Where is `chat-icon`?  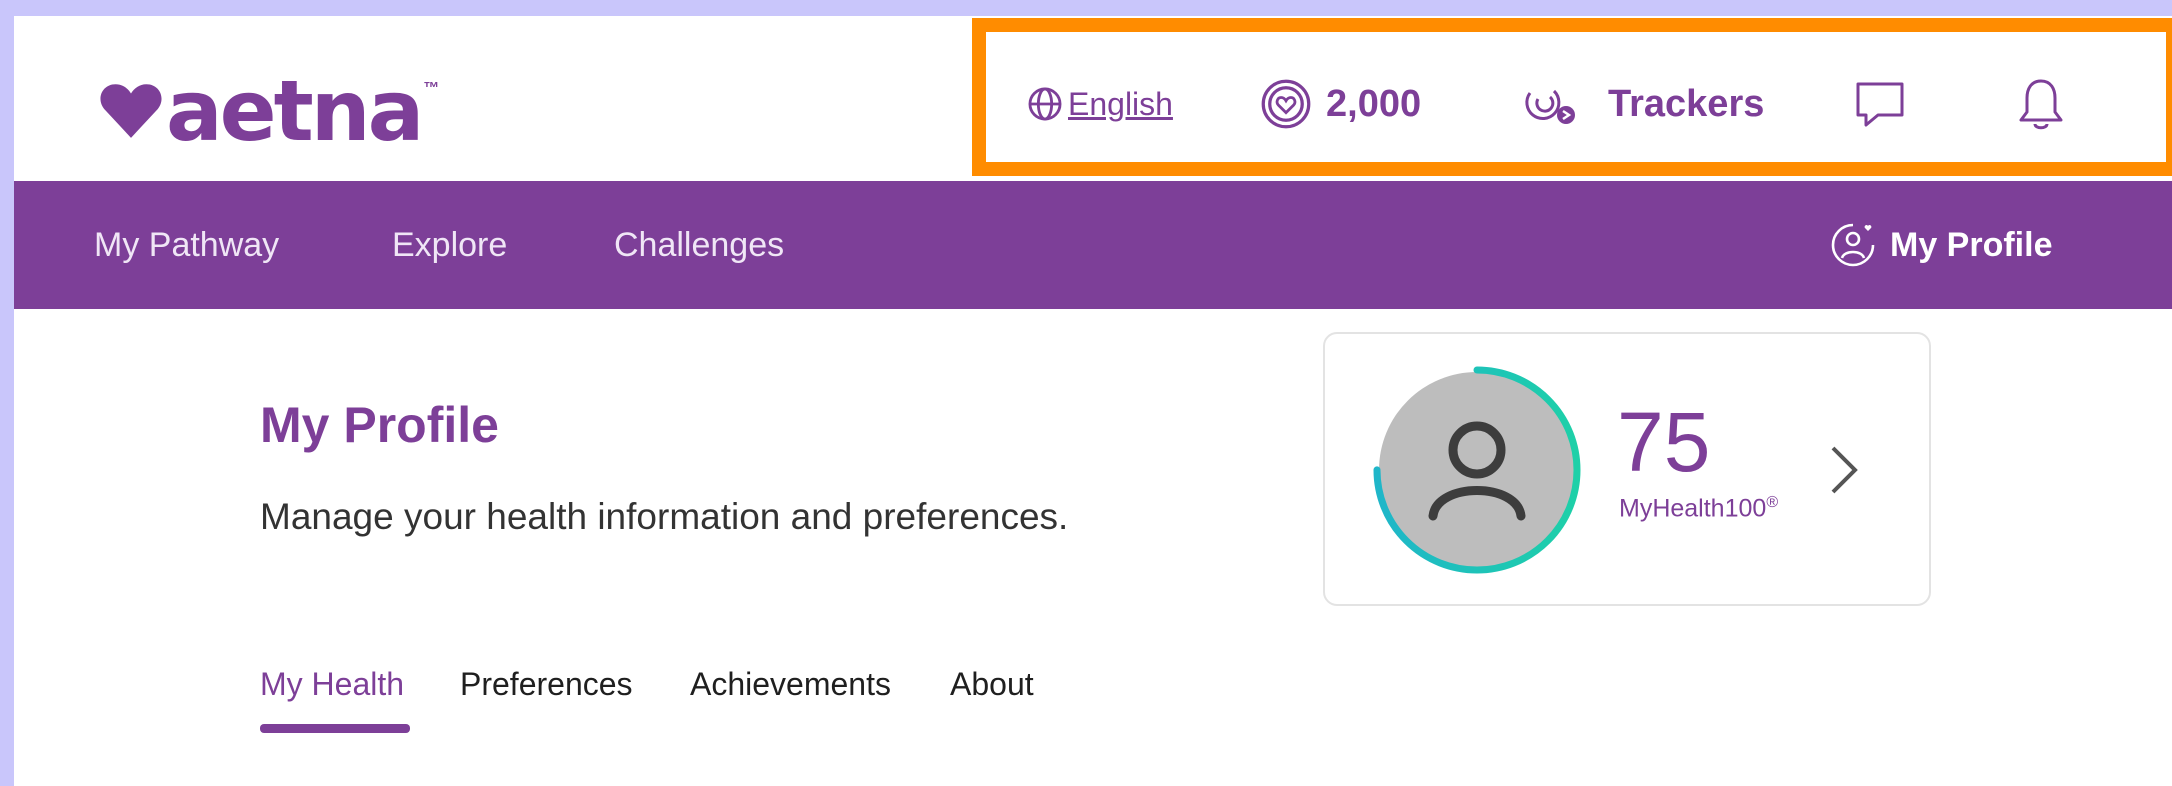 chat-icon is located at coordinates (1880, 104).